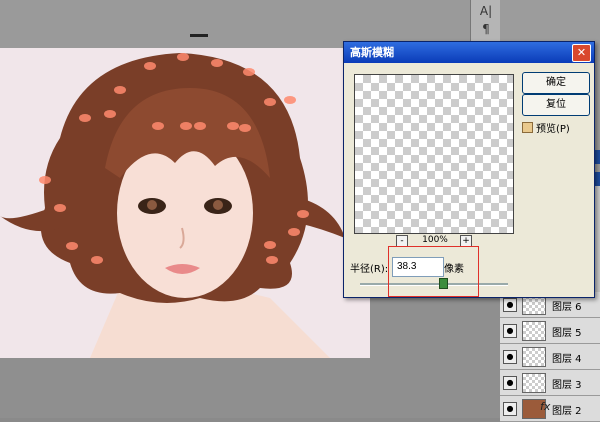  What do you see at coordinates (550, 331) in the screenshot?
I see `layer-row: ● 图层 5` at bounding box center [550, 331].